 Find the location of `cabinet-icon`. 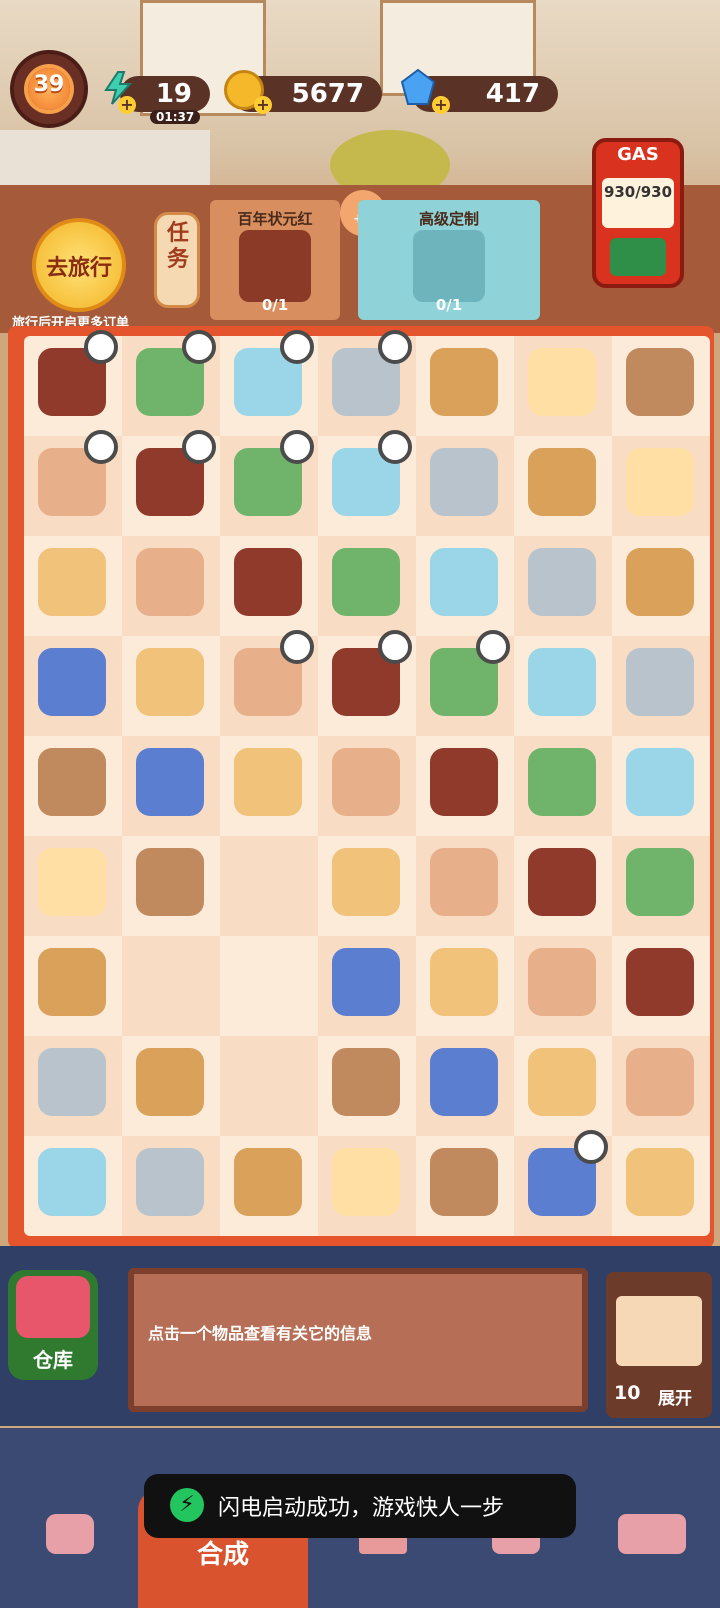

cabinet-icon is located at coordinates (72, 682).